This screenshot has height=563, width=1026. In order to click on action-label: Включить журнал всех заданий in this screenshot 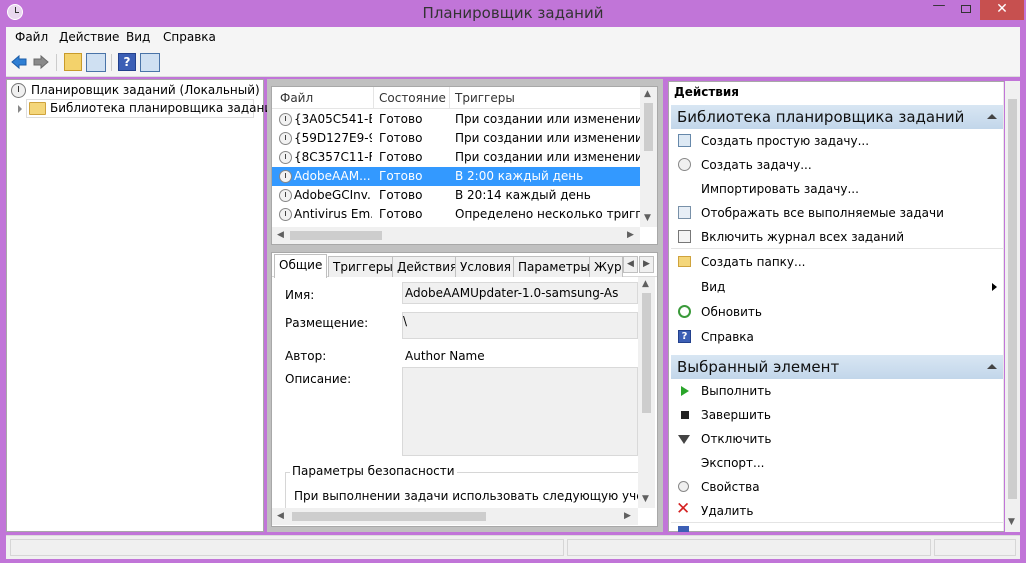, I will do `click(803, 237)`.